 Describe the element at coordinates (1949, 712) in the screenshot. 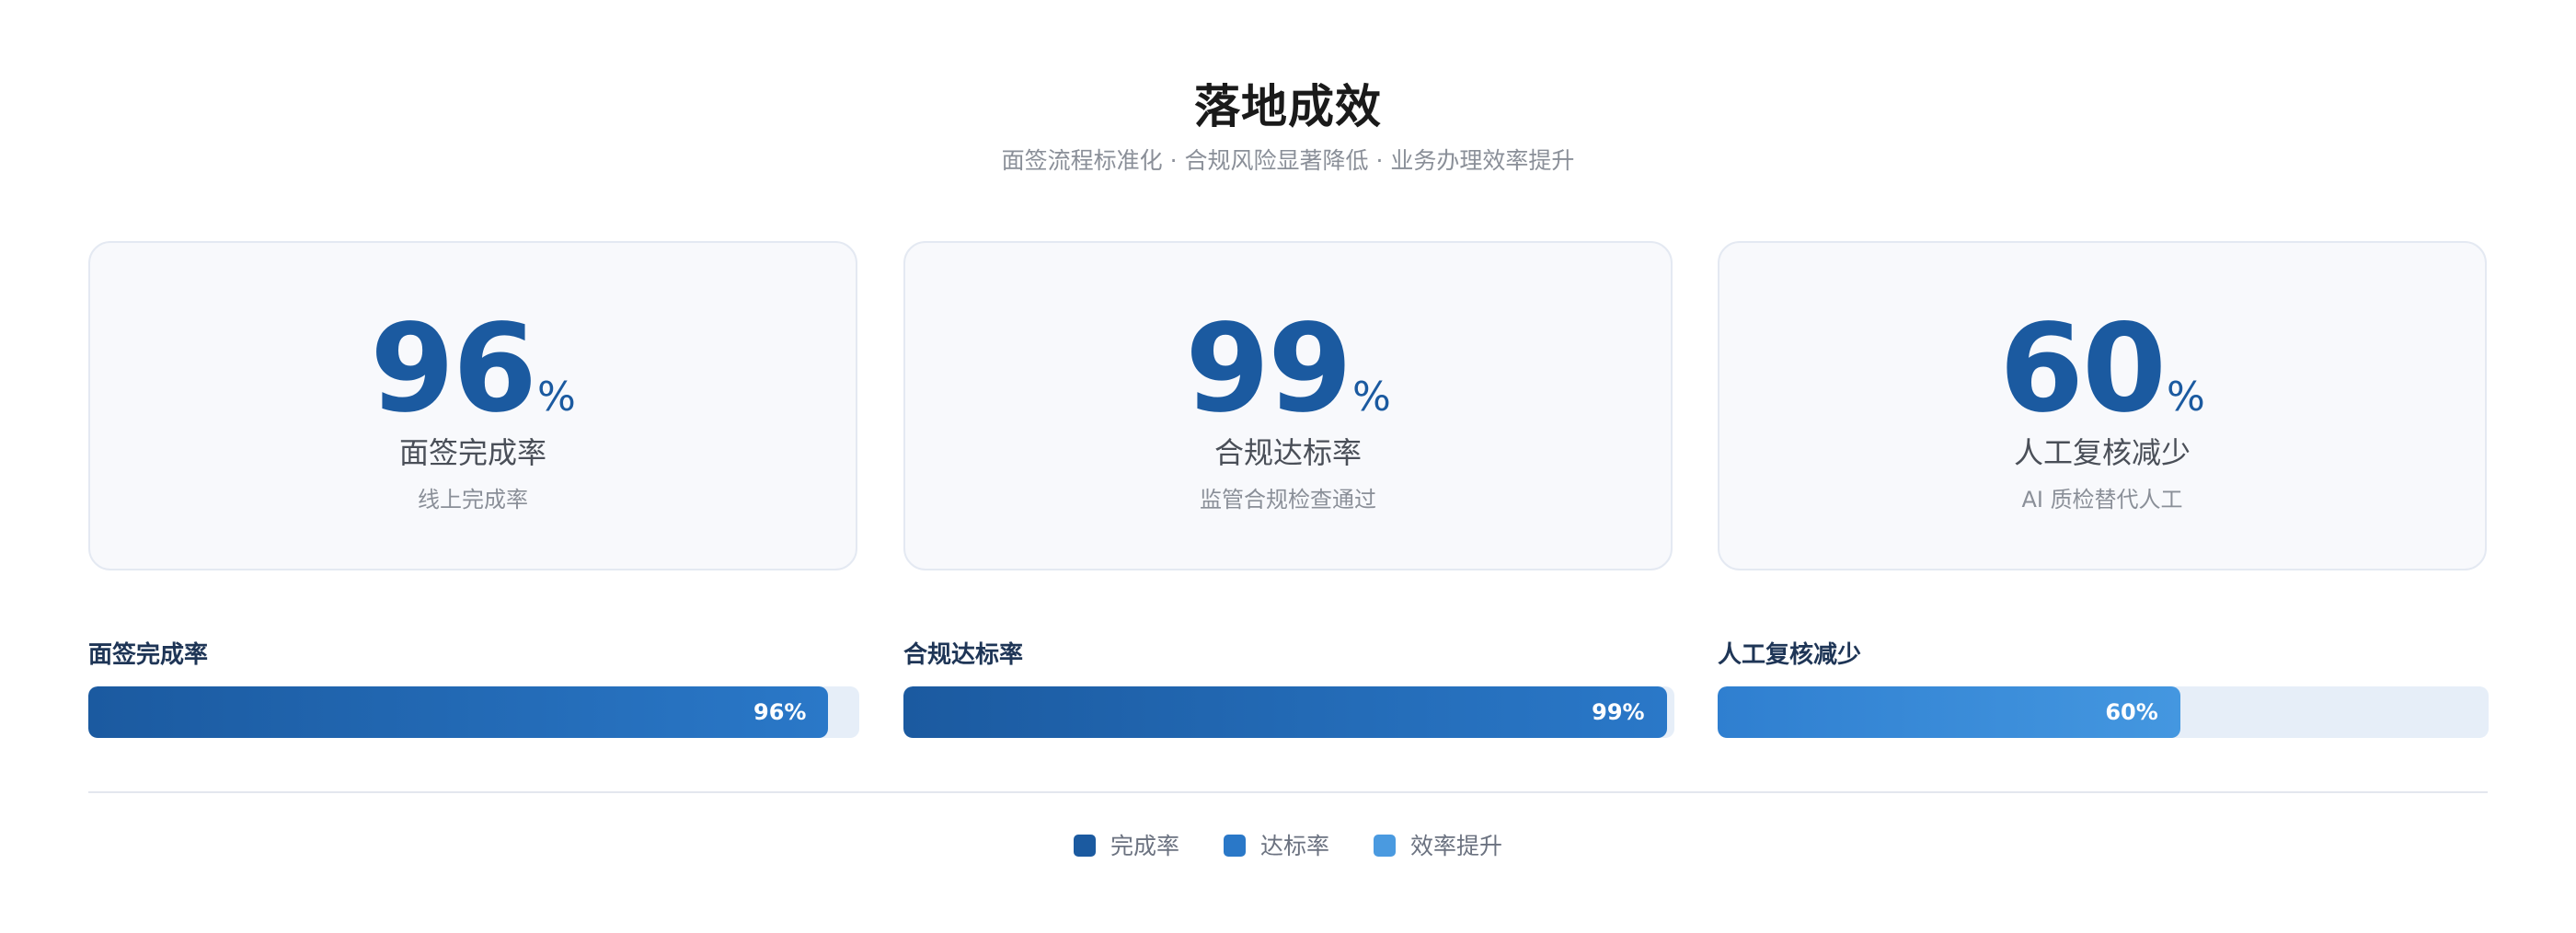

I see `bar-fill: 60%` at that location.